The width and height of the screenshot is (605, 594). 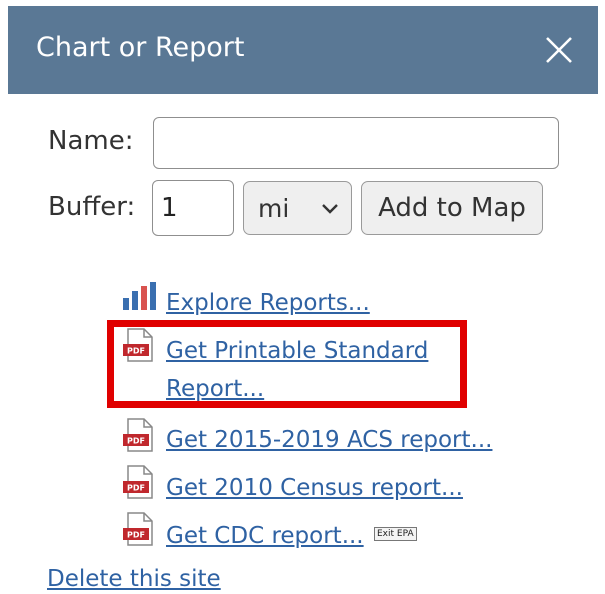 What do you see at coordinates (297, 208) in the screenshot?
I see `unit-select: mi` at bounding box center [297, 208].